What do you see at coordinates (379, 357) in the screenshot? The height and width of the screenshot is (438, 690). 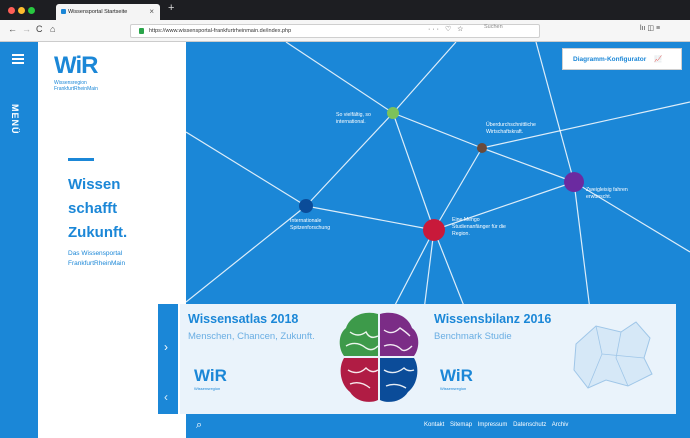 I see `brain-illustration` at bounding box center [379, 357].